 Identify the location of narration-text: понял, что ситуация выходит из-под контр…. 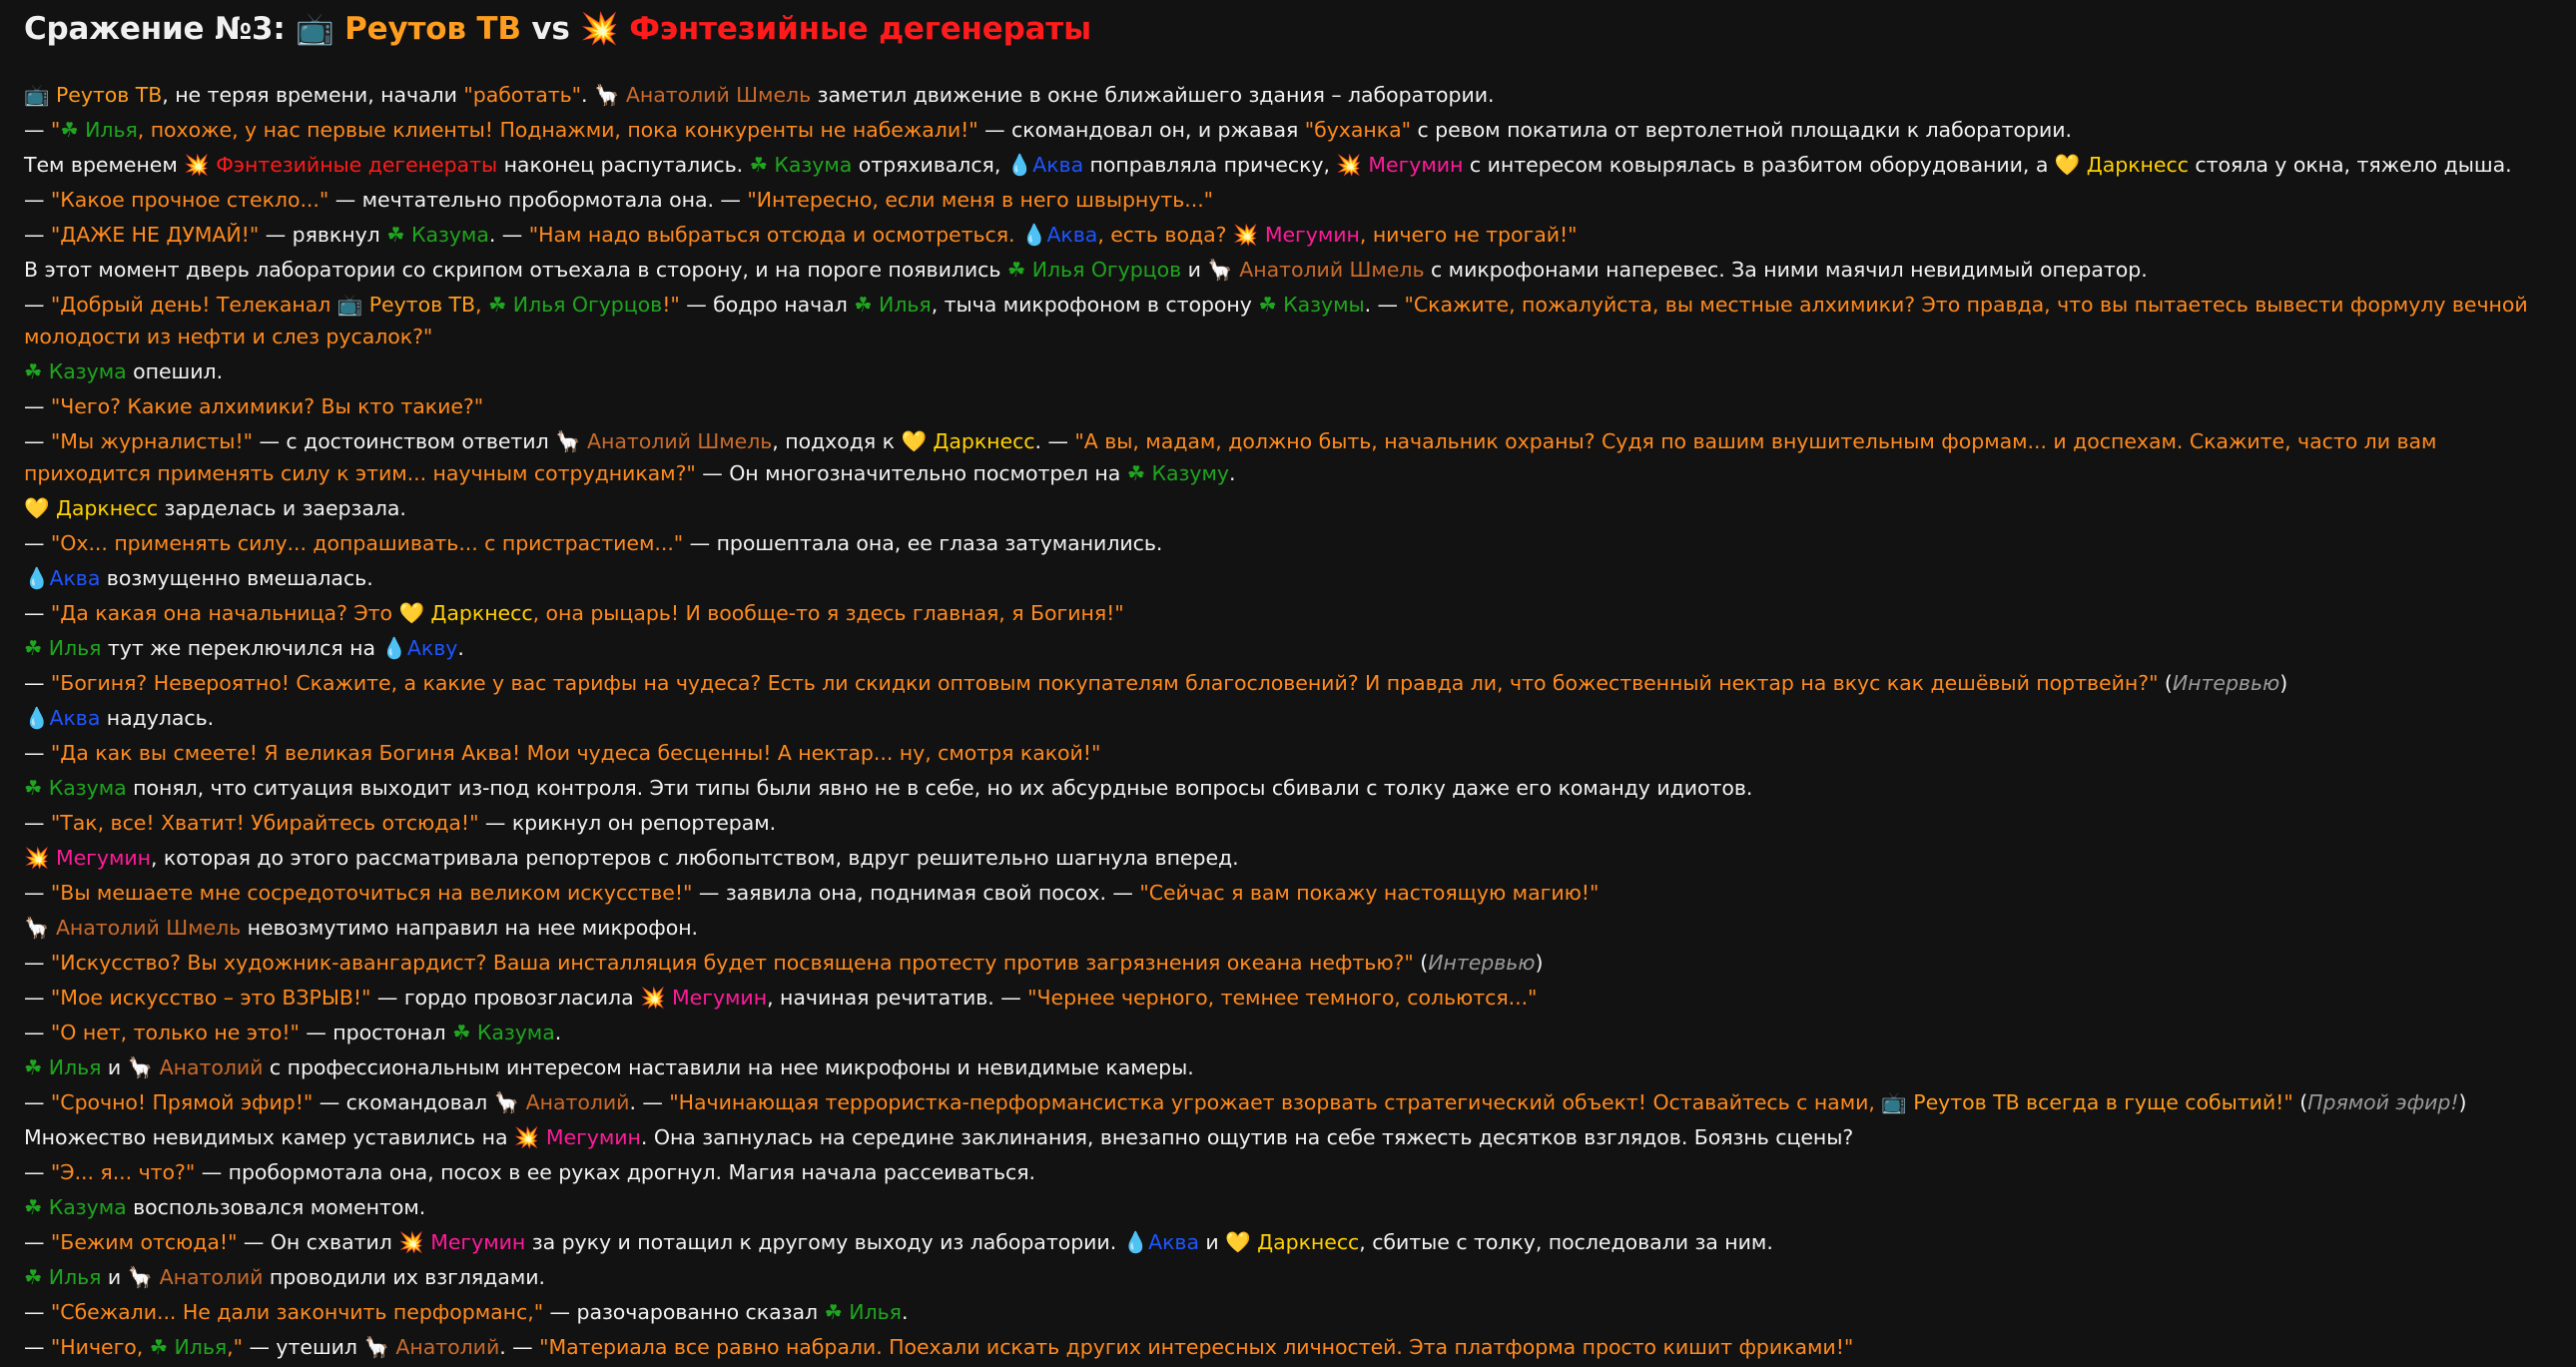
(939, 788).